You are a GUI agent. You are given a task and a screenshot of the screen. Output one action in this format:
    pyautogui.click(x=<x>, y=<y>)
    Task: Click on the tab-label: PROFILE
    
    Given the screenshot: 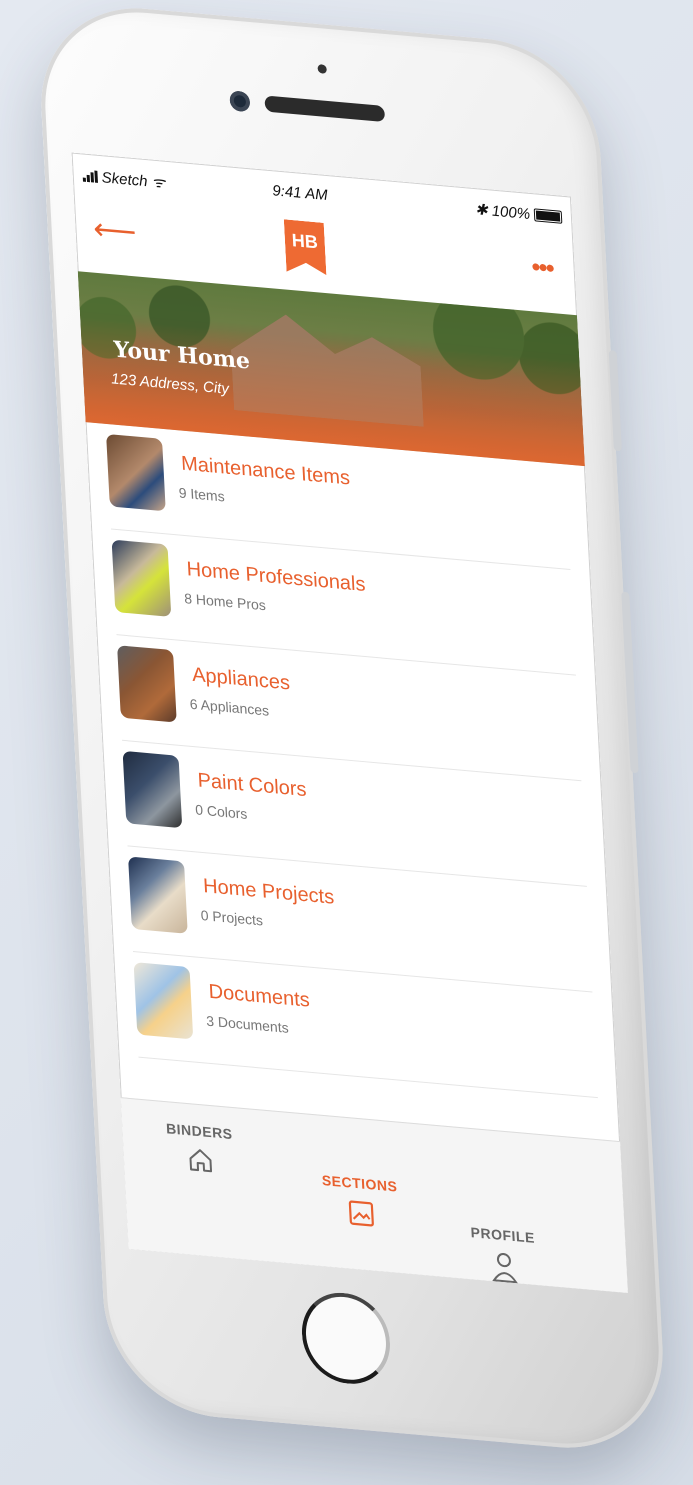 What is the action you would take?
    pyautogui.click(x=503, y=1235)
    